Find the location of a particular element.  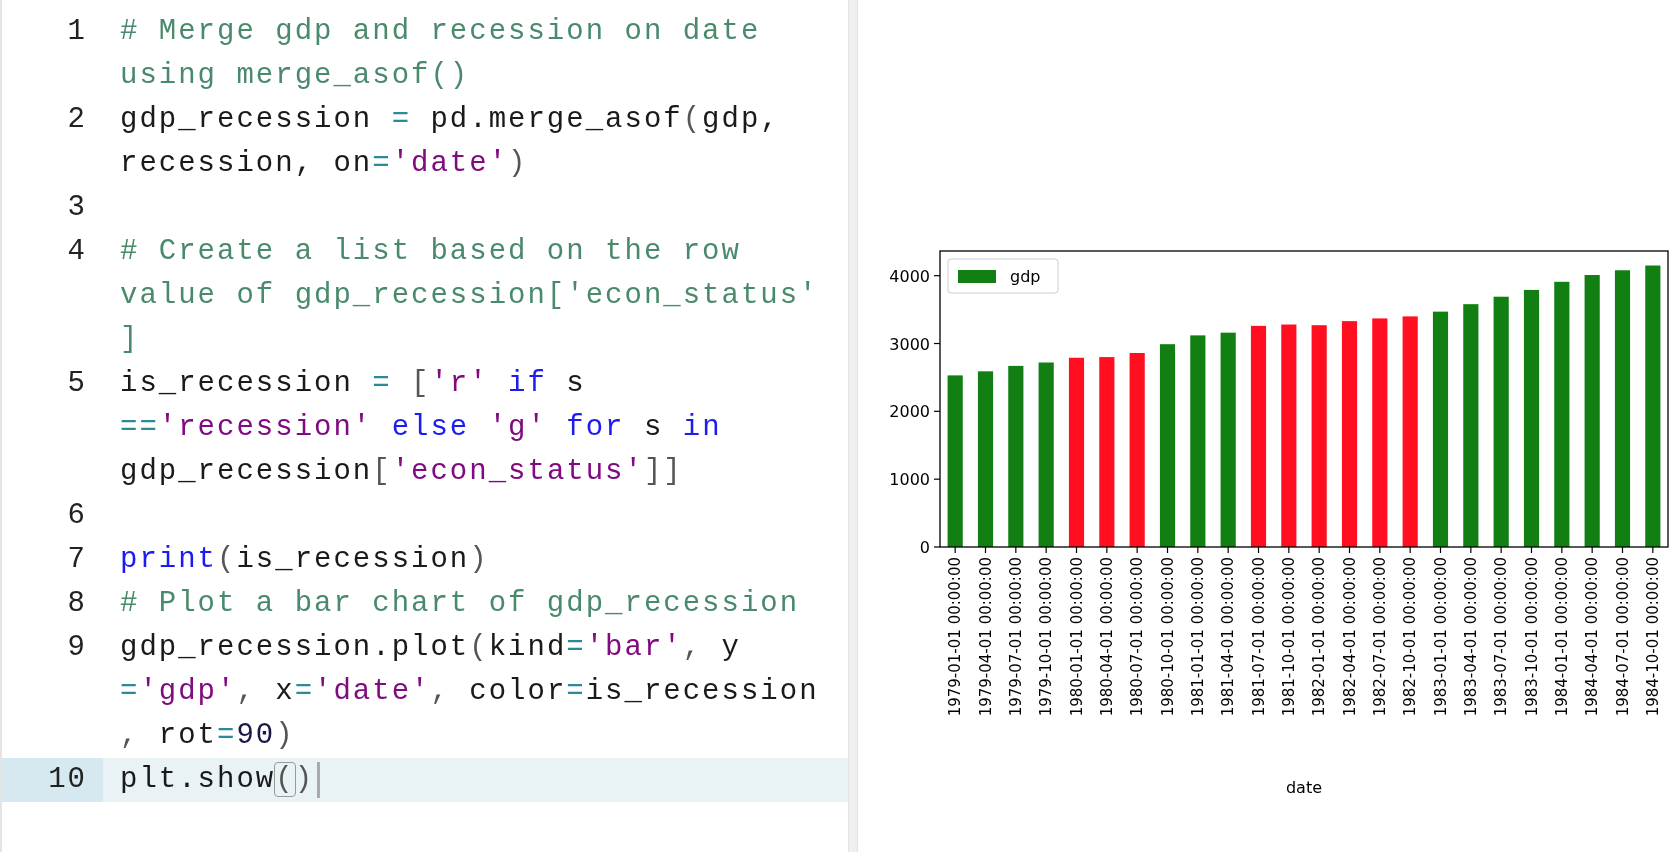

x-tick: 1979-10-01 00:00:00 is located at coordinates (1046, 631).